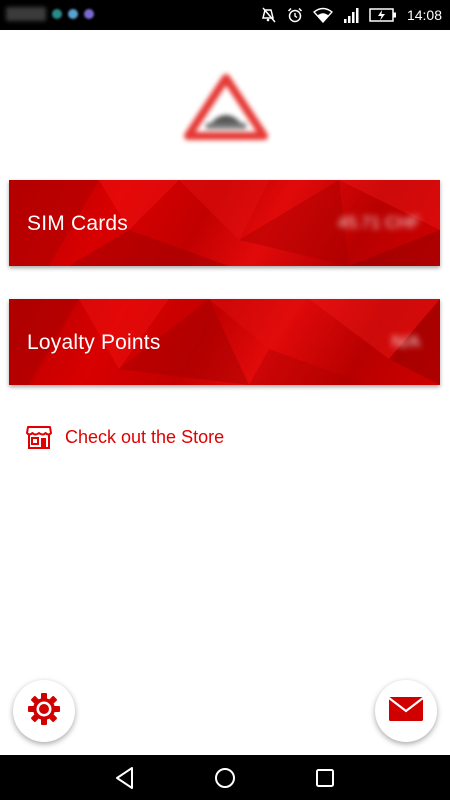 The width and height of the screenshot is (450, 800). Describe the element at coordinates (322, 15) in the screenshot. I see `wifi-icon` at that location.